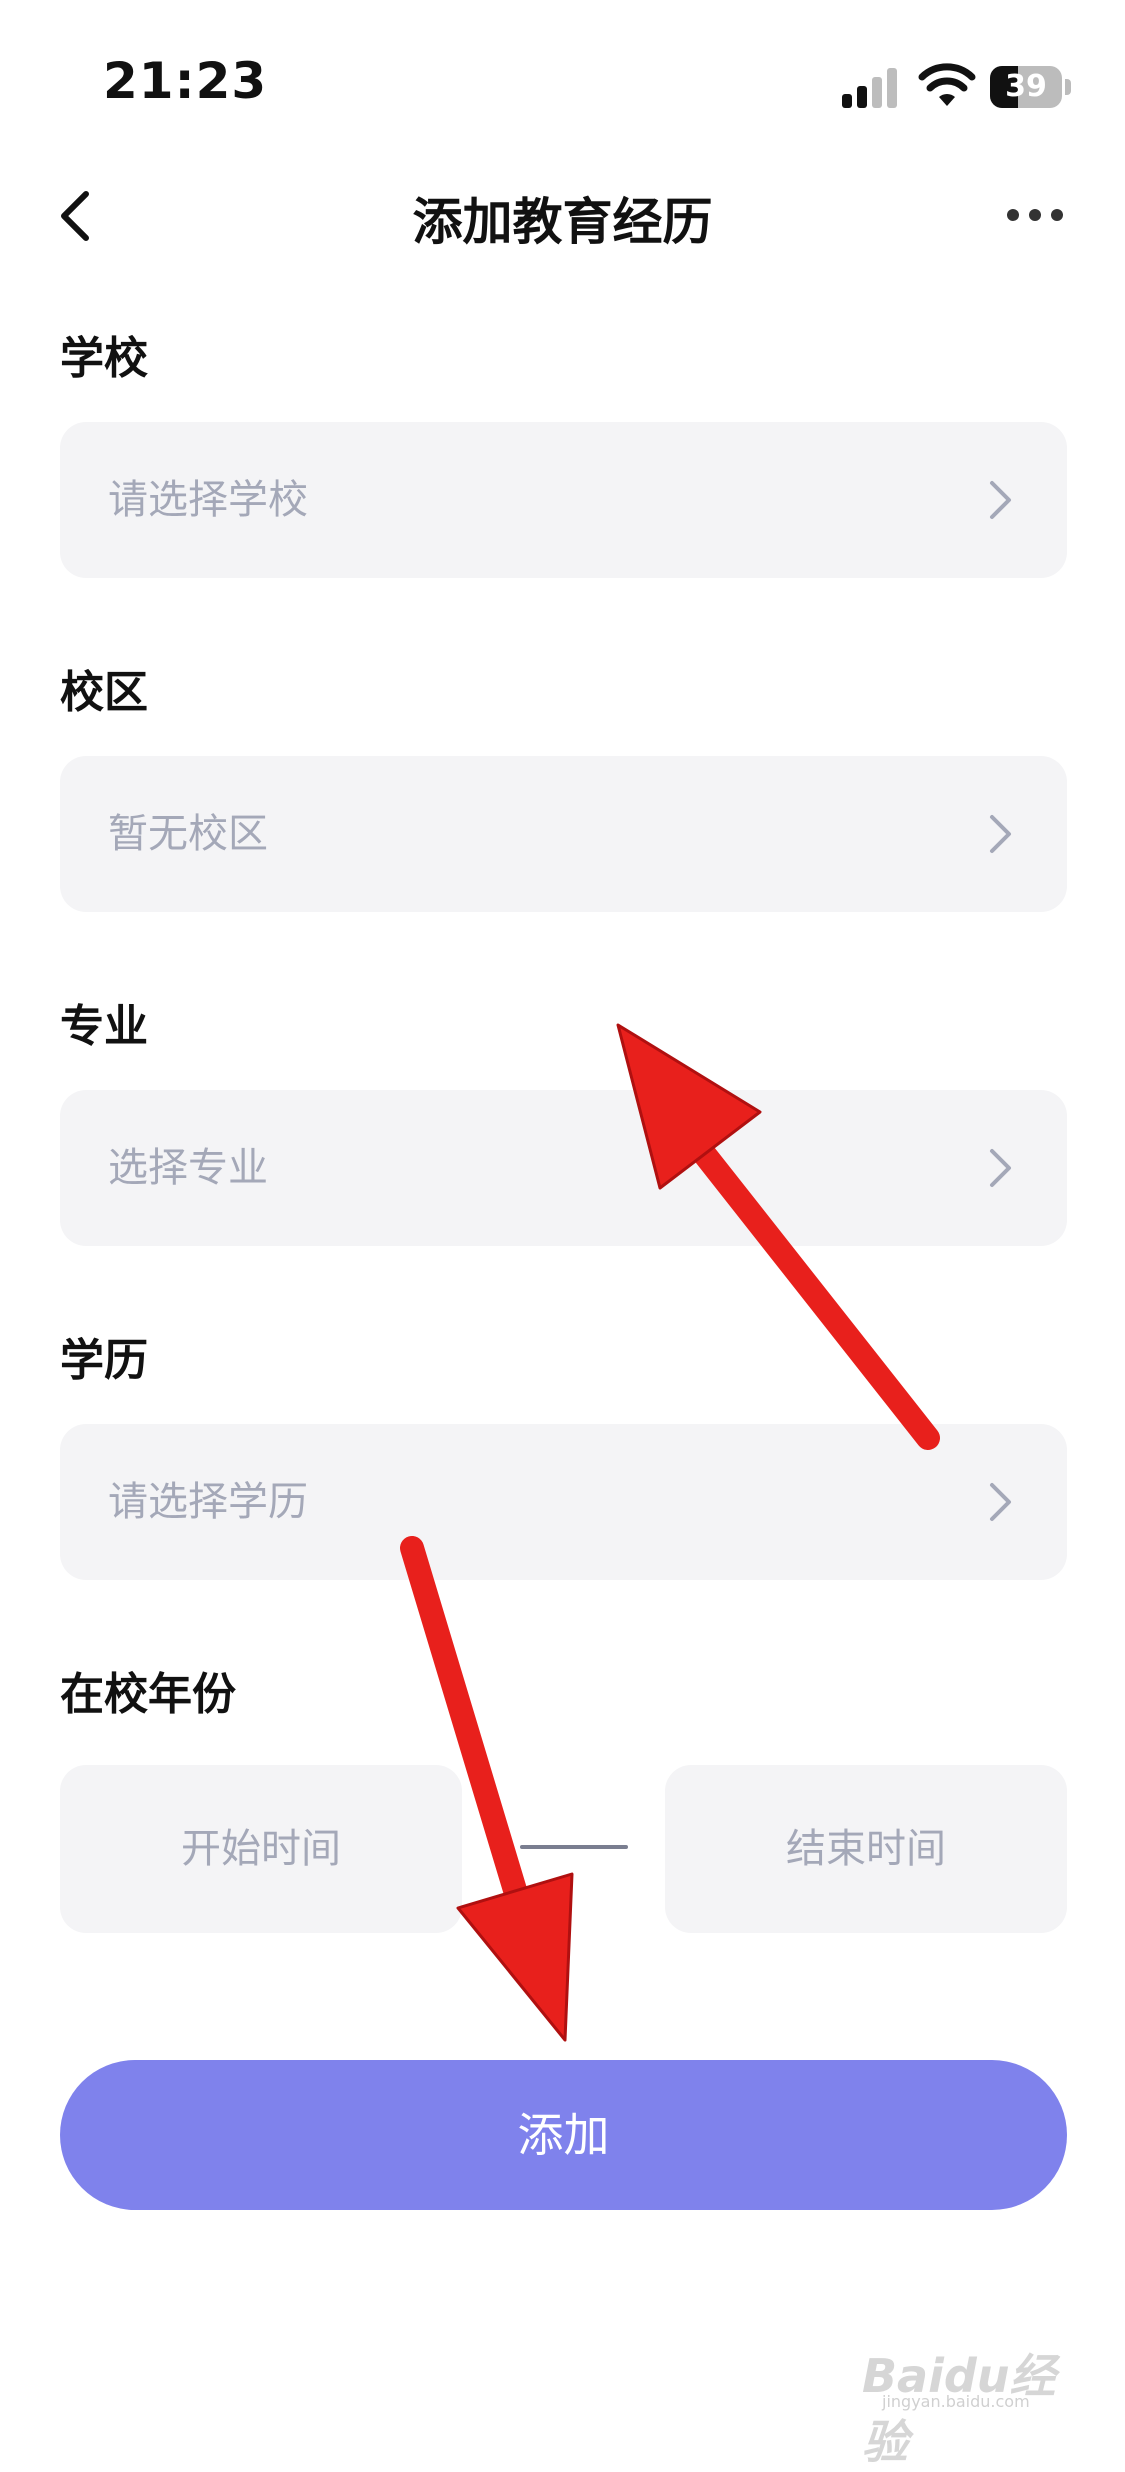 The width and height of the screenshot is (1125, 2472). Describe the element at coordinates (188, 1168) in the screenshot. I see `major-placeholder: 选择专业` at that location.